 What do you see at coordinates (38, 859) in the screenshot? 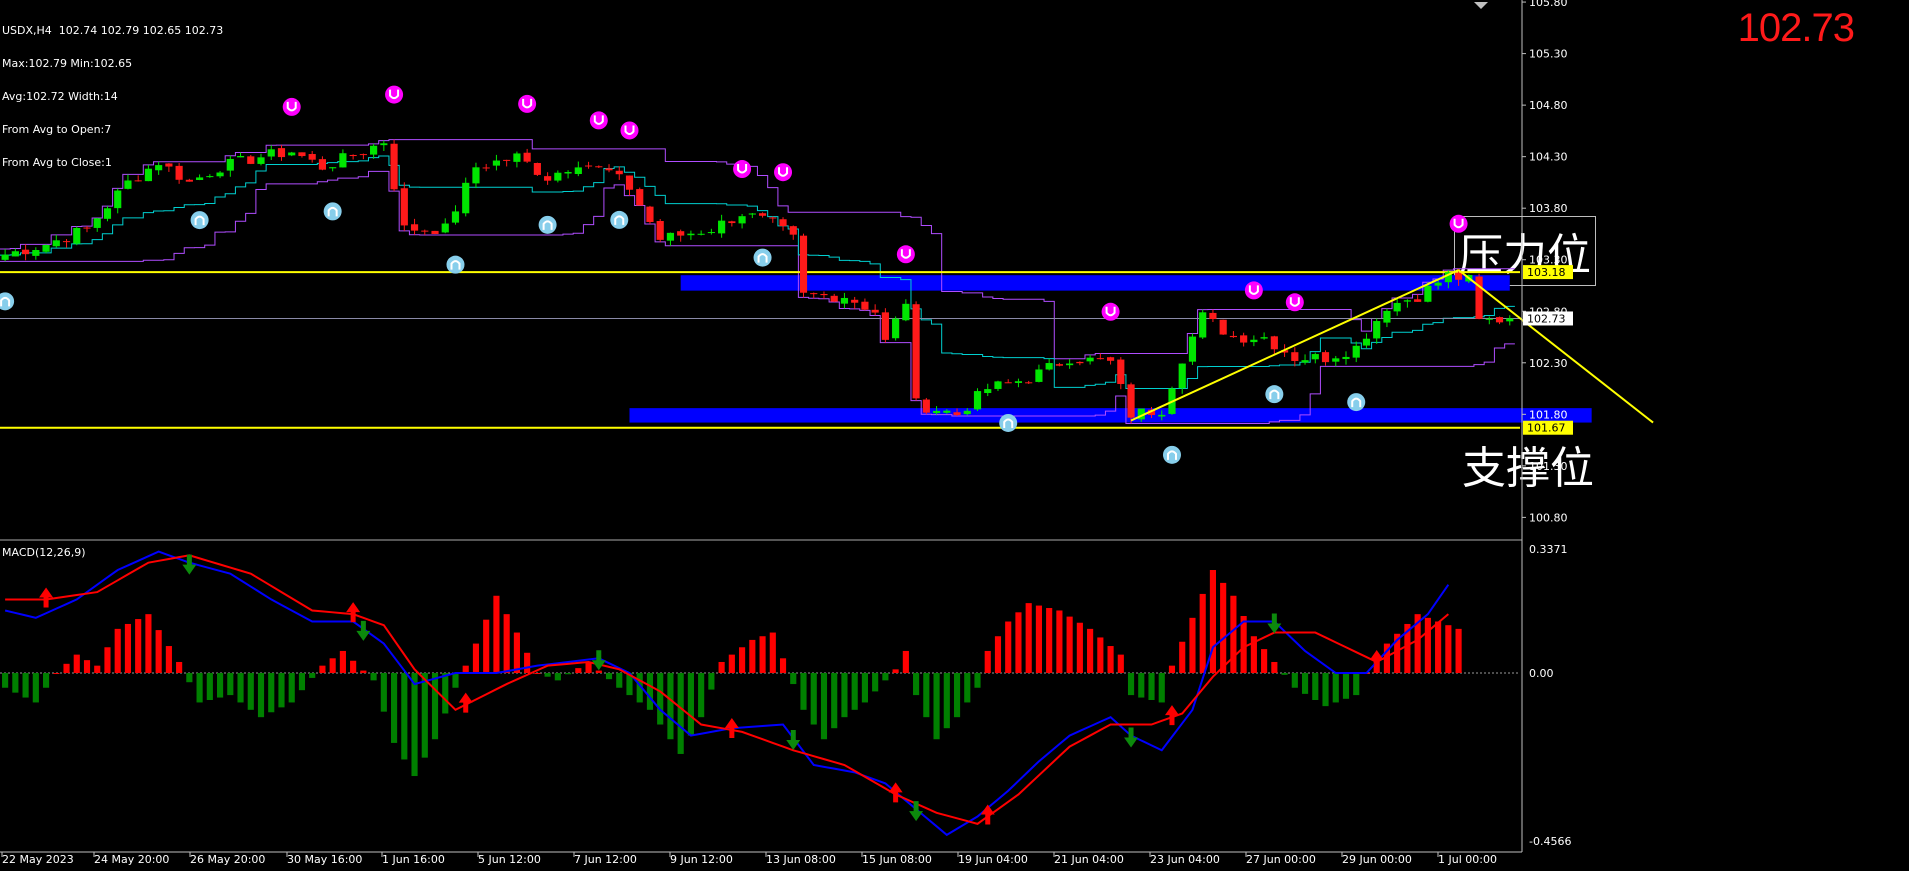
I see `x-tick-label: 22 May 2023` at bounding box center [38, 859].